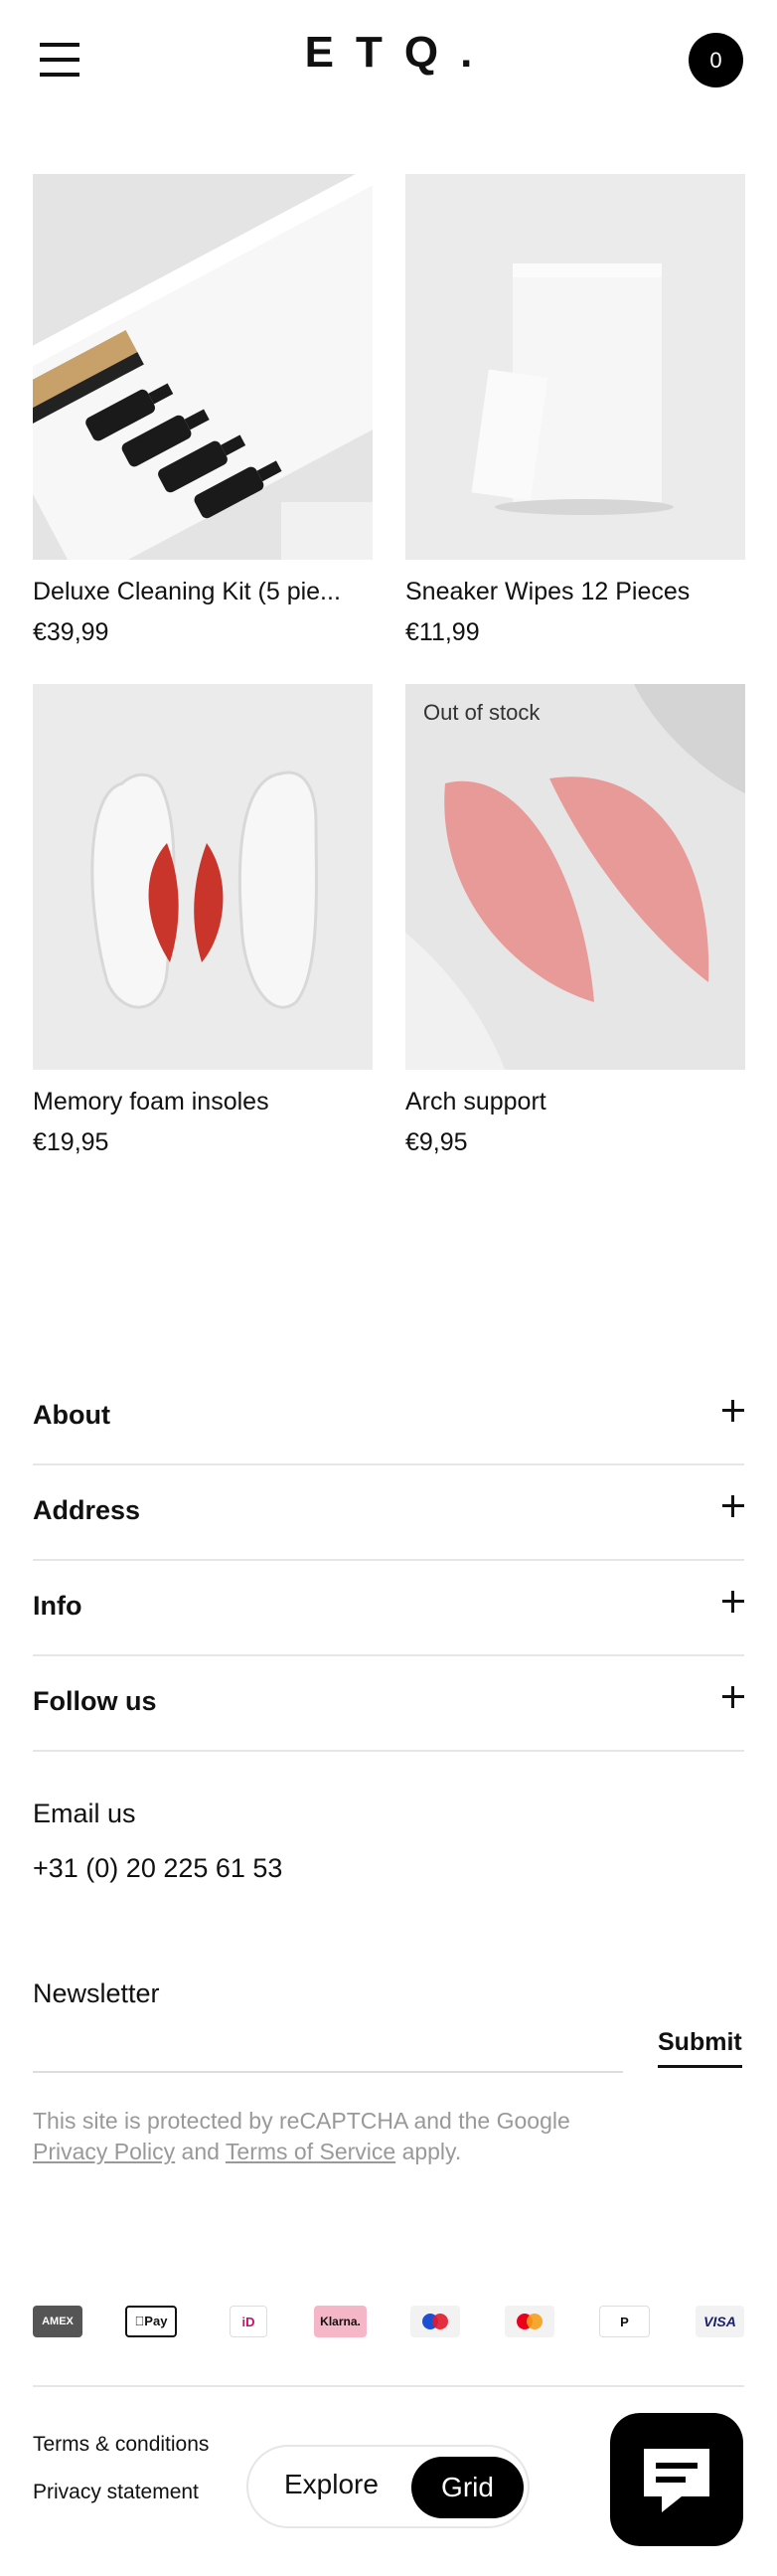 The height and width of the screenshot is (2576, 777). I want to click on out-of-stock-badge: Out of stock, so click(482, 712).